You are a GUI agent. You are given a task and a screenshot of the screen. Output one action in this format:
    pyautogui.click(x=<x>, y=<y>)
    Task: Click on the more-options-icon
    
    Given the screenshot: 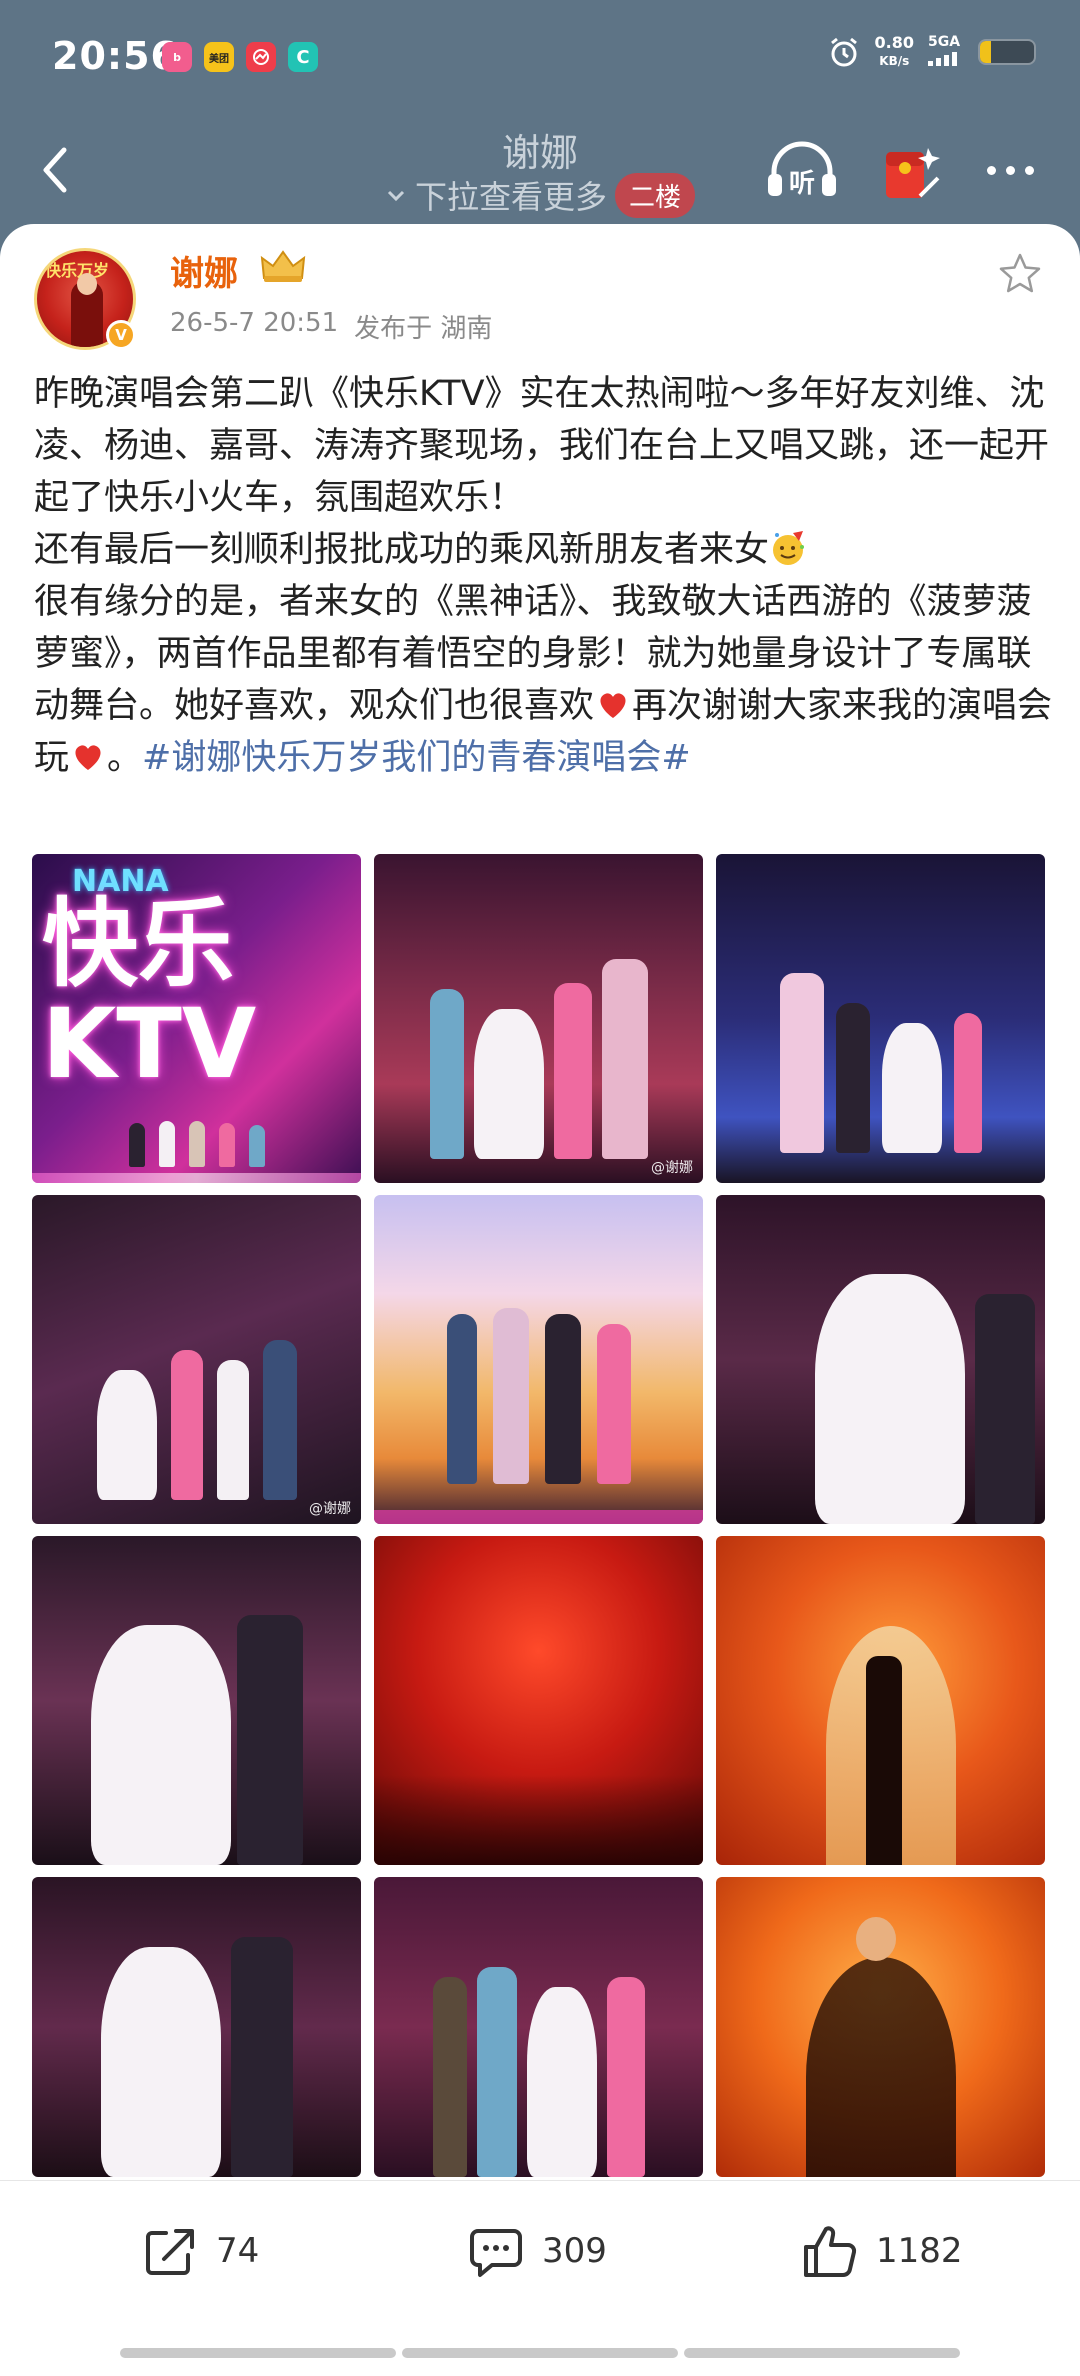 What is the action you would take?
    pyautogui.click(x=1010, y=170)
    